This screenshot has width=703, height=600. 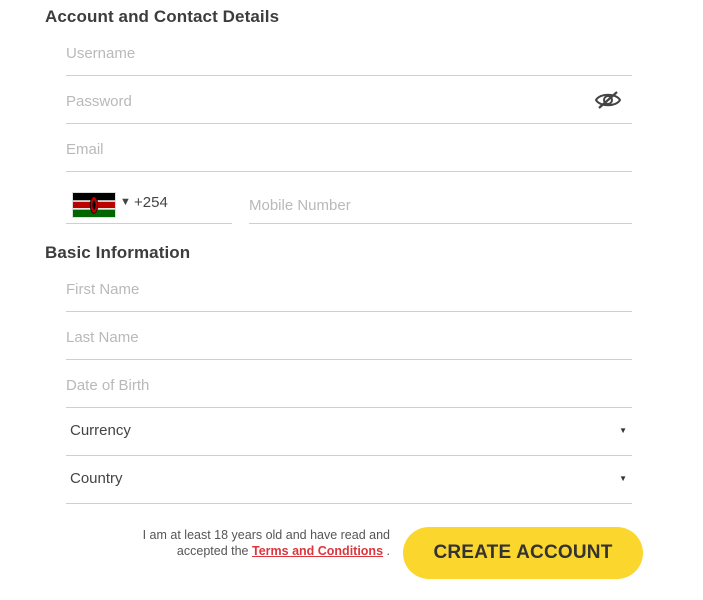 I want to click on mobile-number-input, so click(x=440, y=204).